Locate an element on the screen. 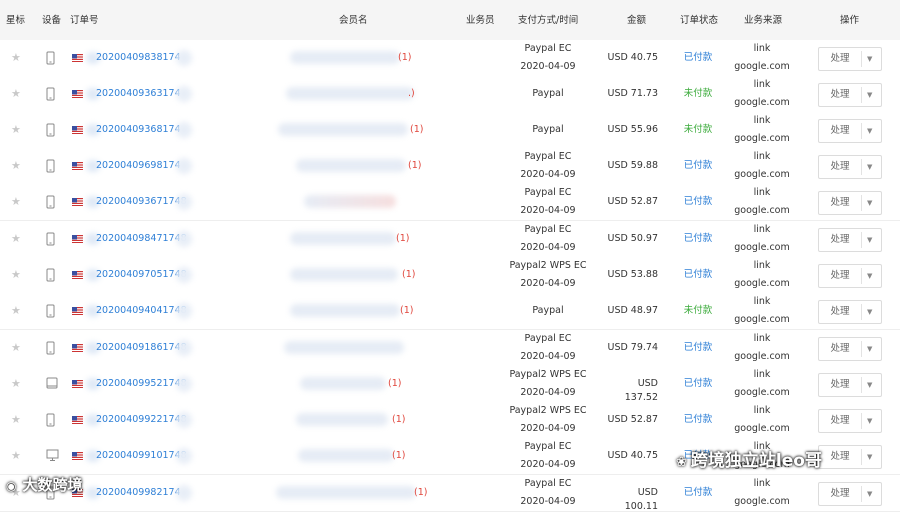 The image size is (900, 514). order-number-link: 202004099221748 is located at coordinates (141, 420).